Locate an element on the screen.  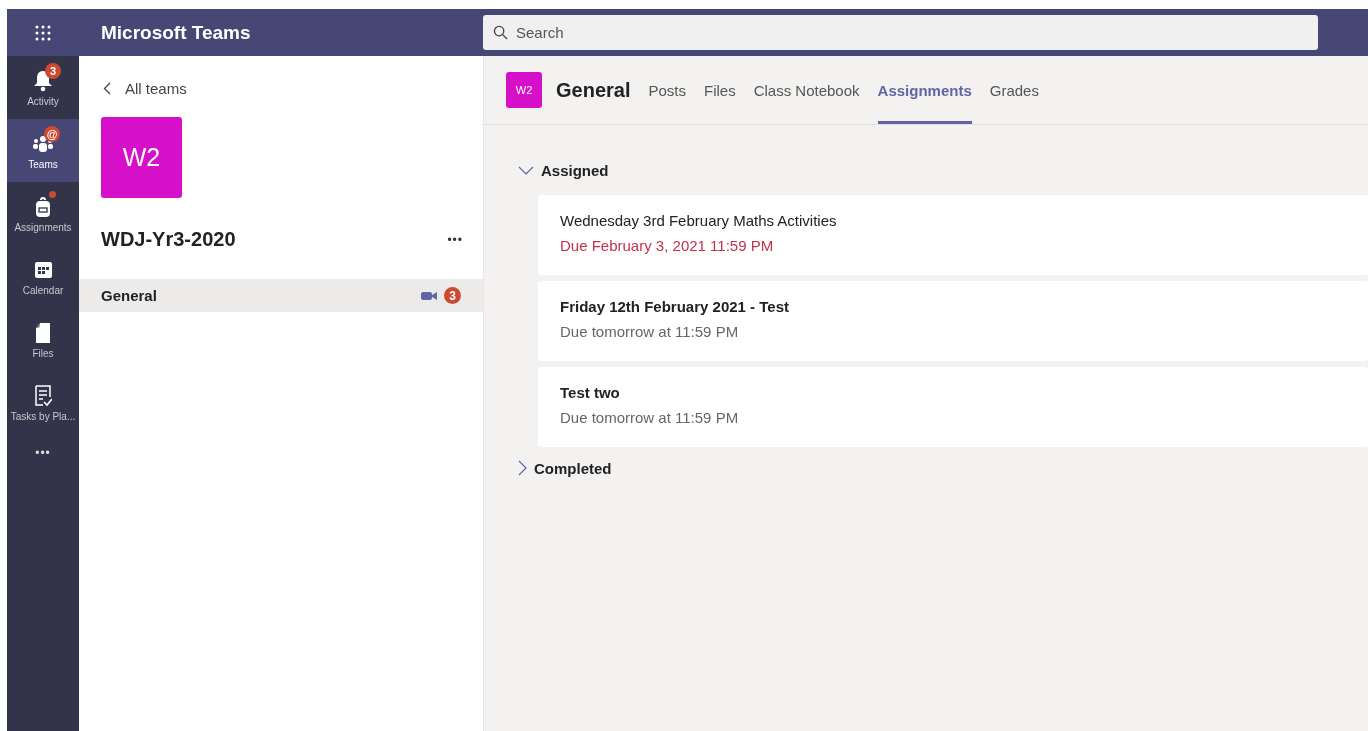
chevron-right-icon is located at coordinates (522, 468).